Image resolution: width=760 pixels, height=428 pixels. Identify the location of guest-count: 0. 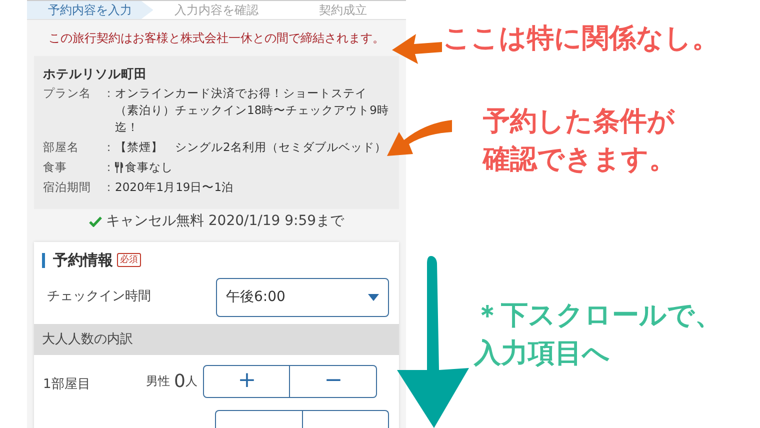
(180, 382).